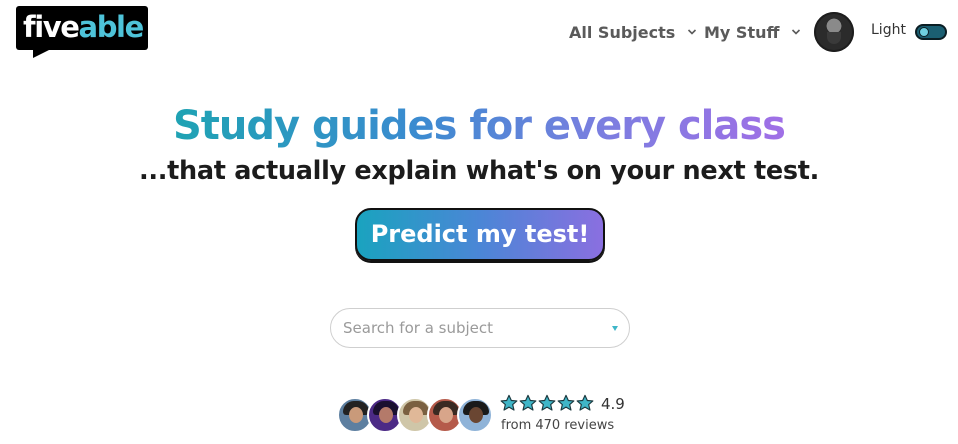  I want to click on logo-wordmark: fiveable, so click(83, 27).